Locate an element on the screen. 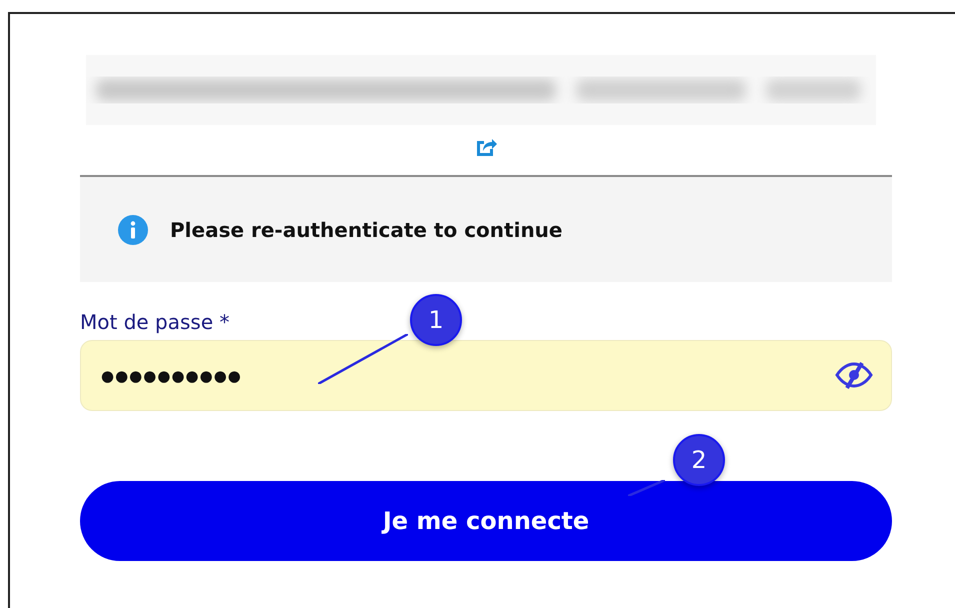 The height and width of the screenshot is (608, 955). submit-button: Je me connecte is located at coordinates (486, 521).